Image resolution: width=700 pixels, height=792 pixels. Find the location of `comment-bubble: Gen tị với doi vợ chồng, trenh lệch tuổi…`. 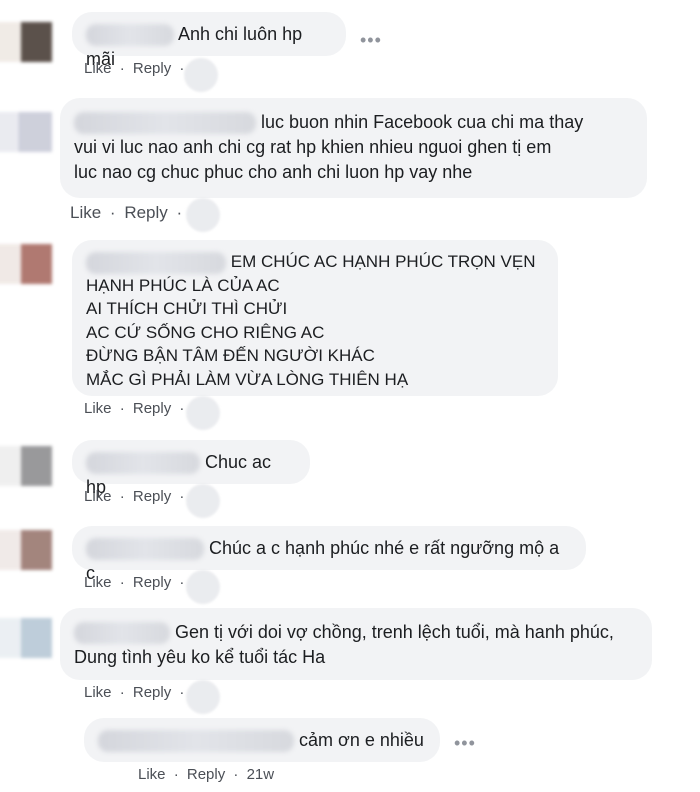

comment-bubble: Gen tị với doi vợ chồng, trenh lệch tuổi… is located at coordinates (356, 644).